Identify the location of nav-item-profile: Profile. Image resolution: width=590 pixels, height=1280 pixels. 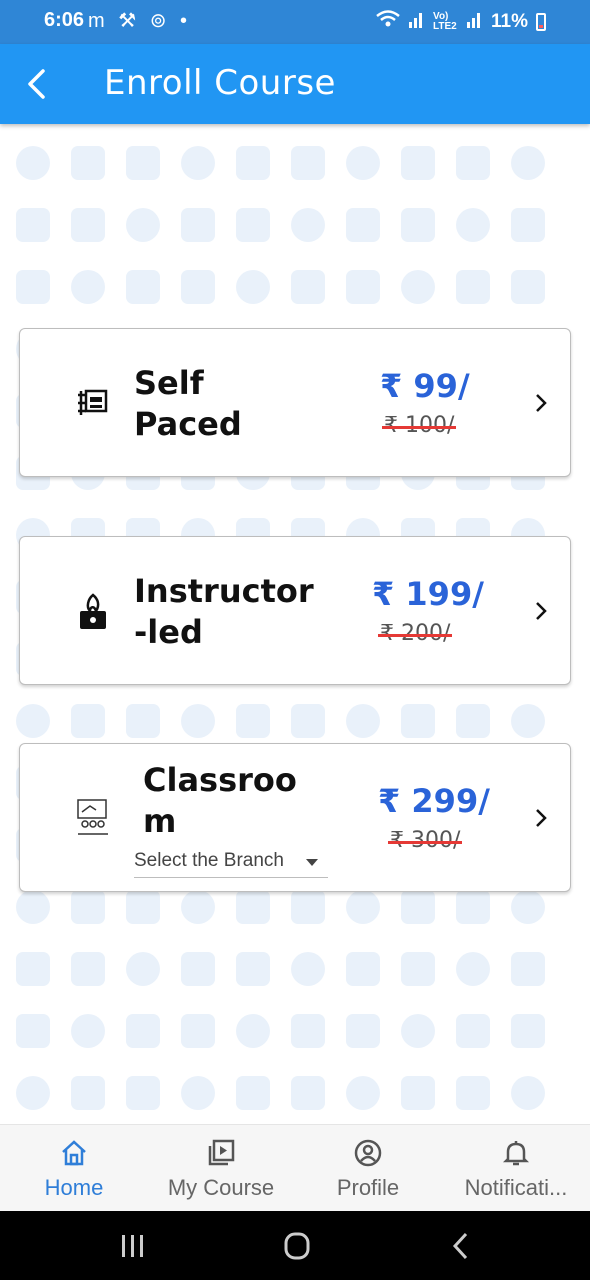
(368, 1168).